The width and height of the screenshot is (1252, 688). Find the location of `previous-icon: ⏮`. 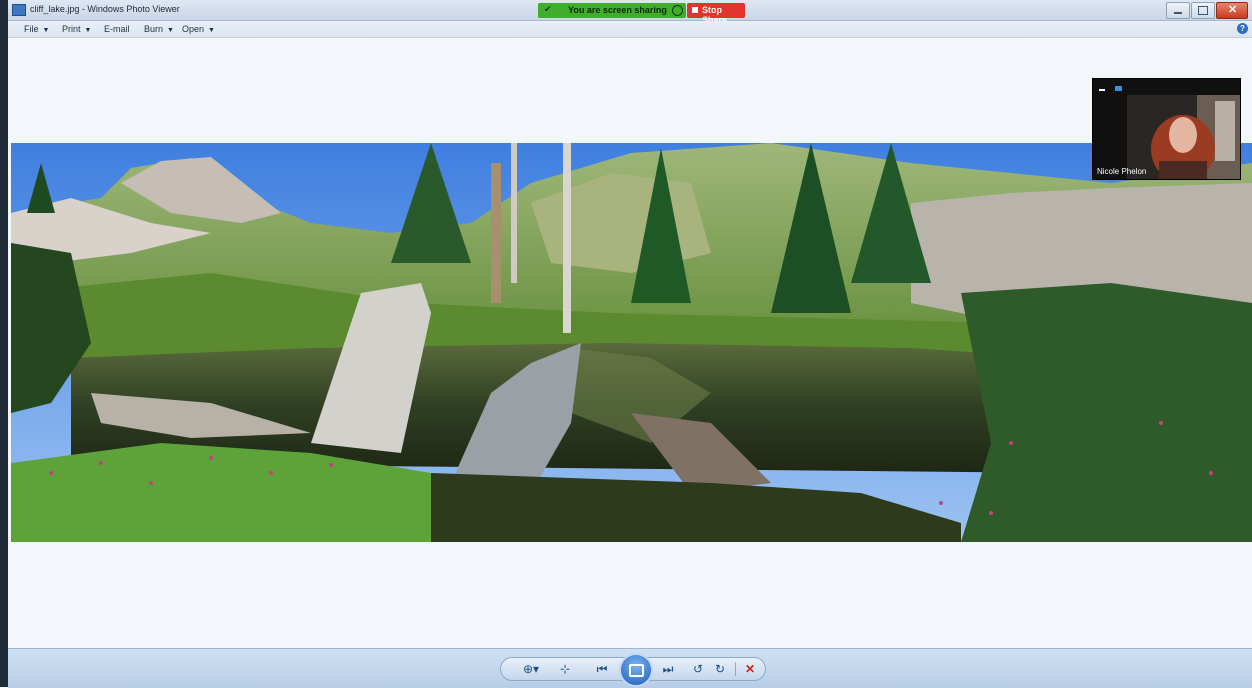

previous-icon: ⏮ is located at coordinates (602, 669).